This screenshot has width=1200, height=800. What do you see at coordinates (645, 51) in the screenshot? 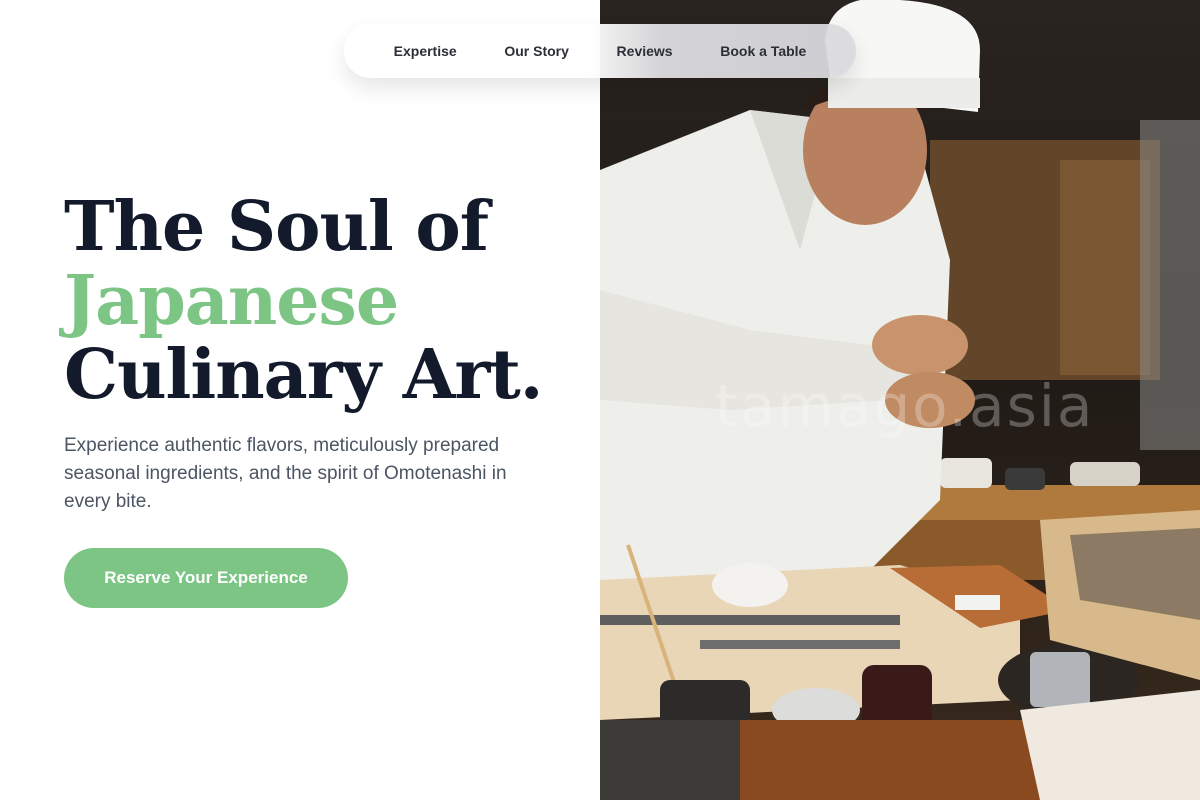
I see `nav-link-reviews: Reviews` at bounding box center [645, 51].